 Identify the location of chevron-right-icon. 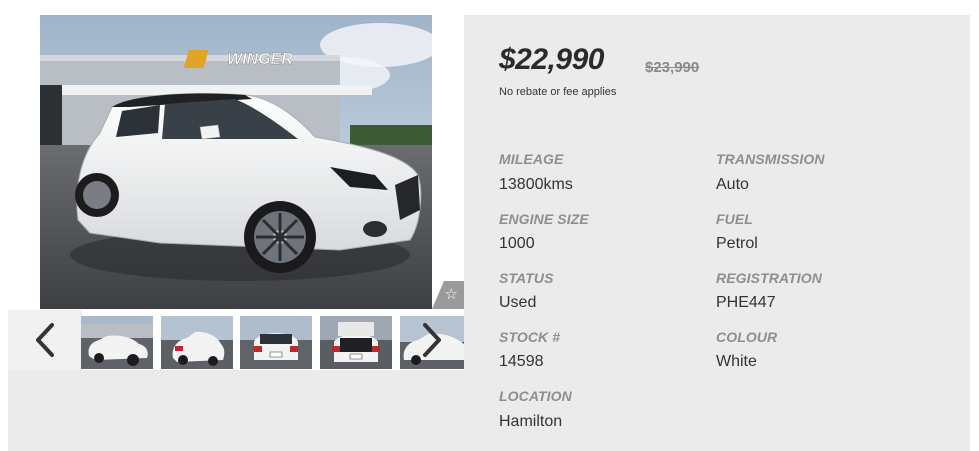
(432, 340).